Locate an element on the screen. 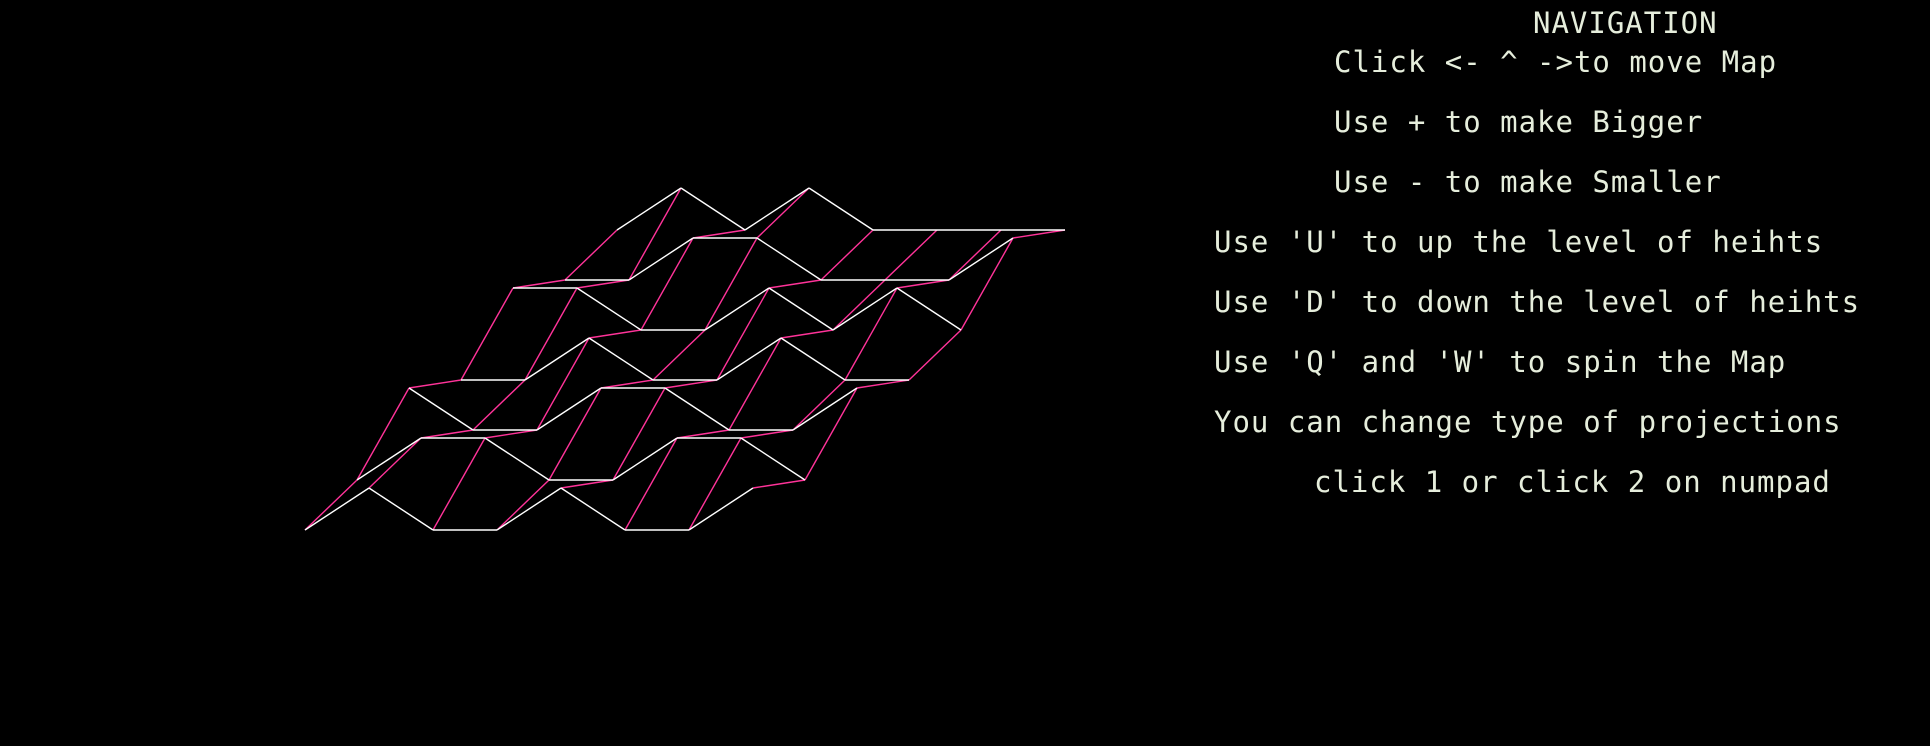  navigation-title: NAVIGATION is located at coordinates (1625, 23).